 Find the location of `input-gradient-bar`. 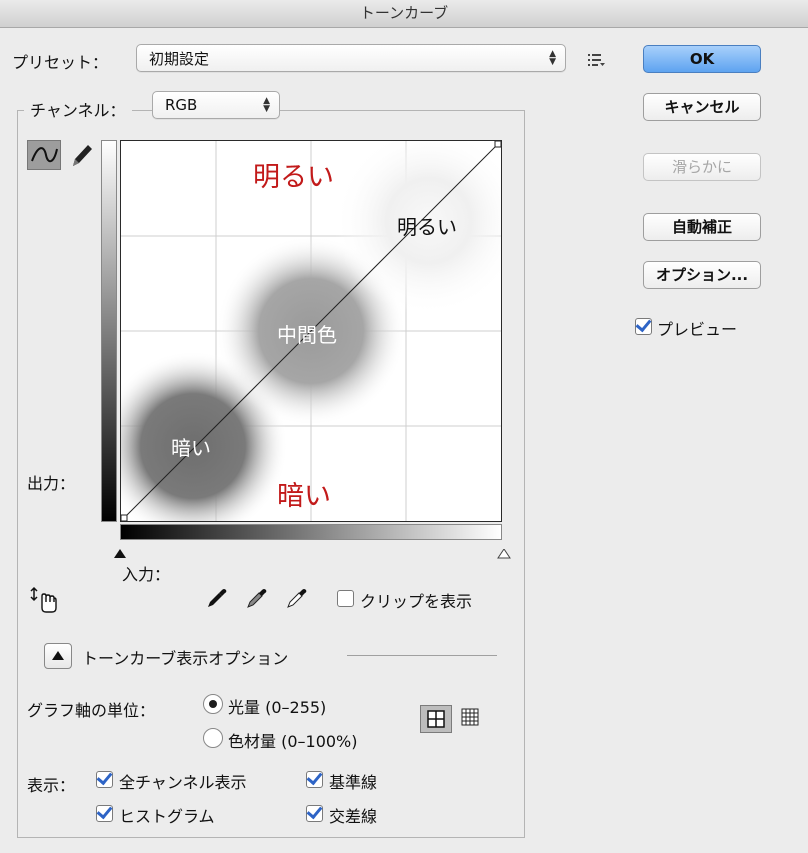

input-gradient-bar is located at coordinates (311, 532).